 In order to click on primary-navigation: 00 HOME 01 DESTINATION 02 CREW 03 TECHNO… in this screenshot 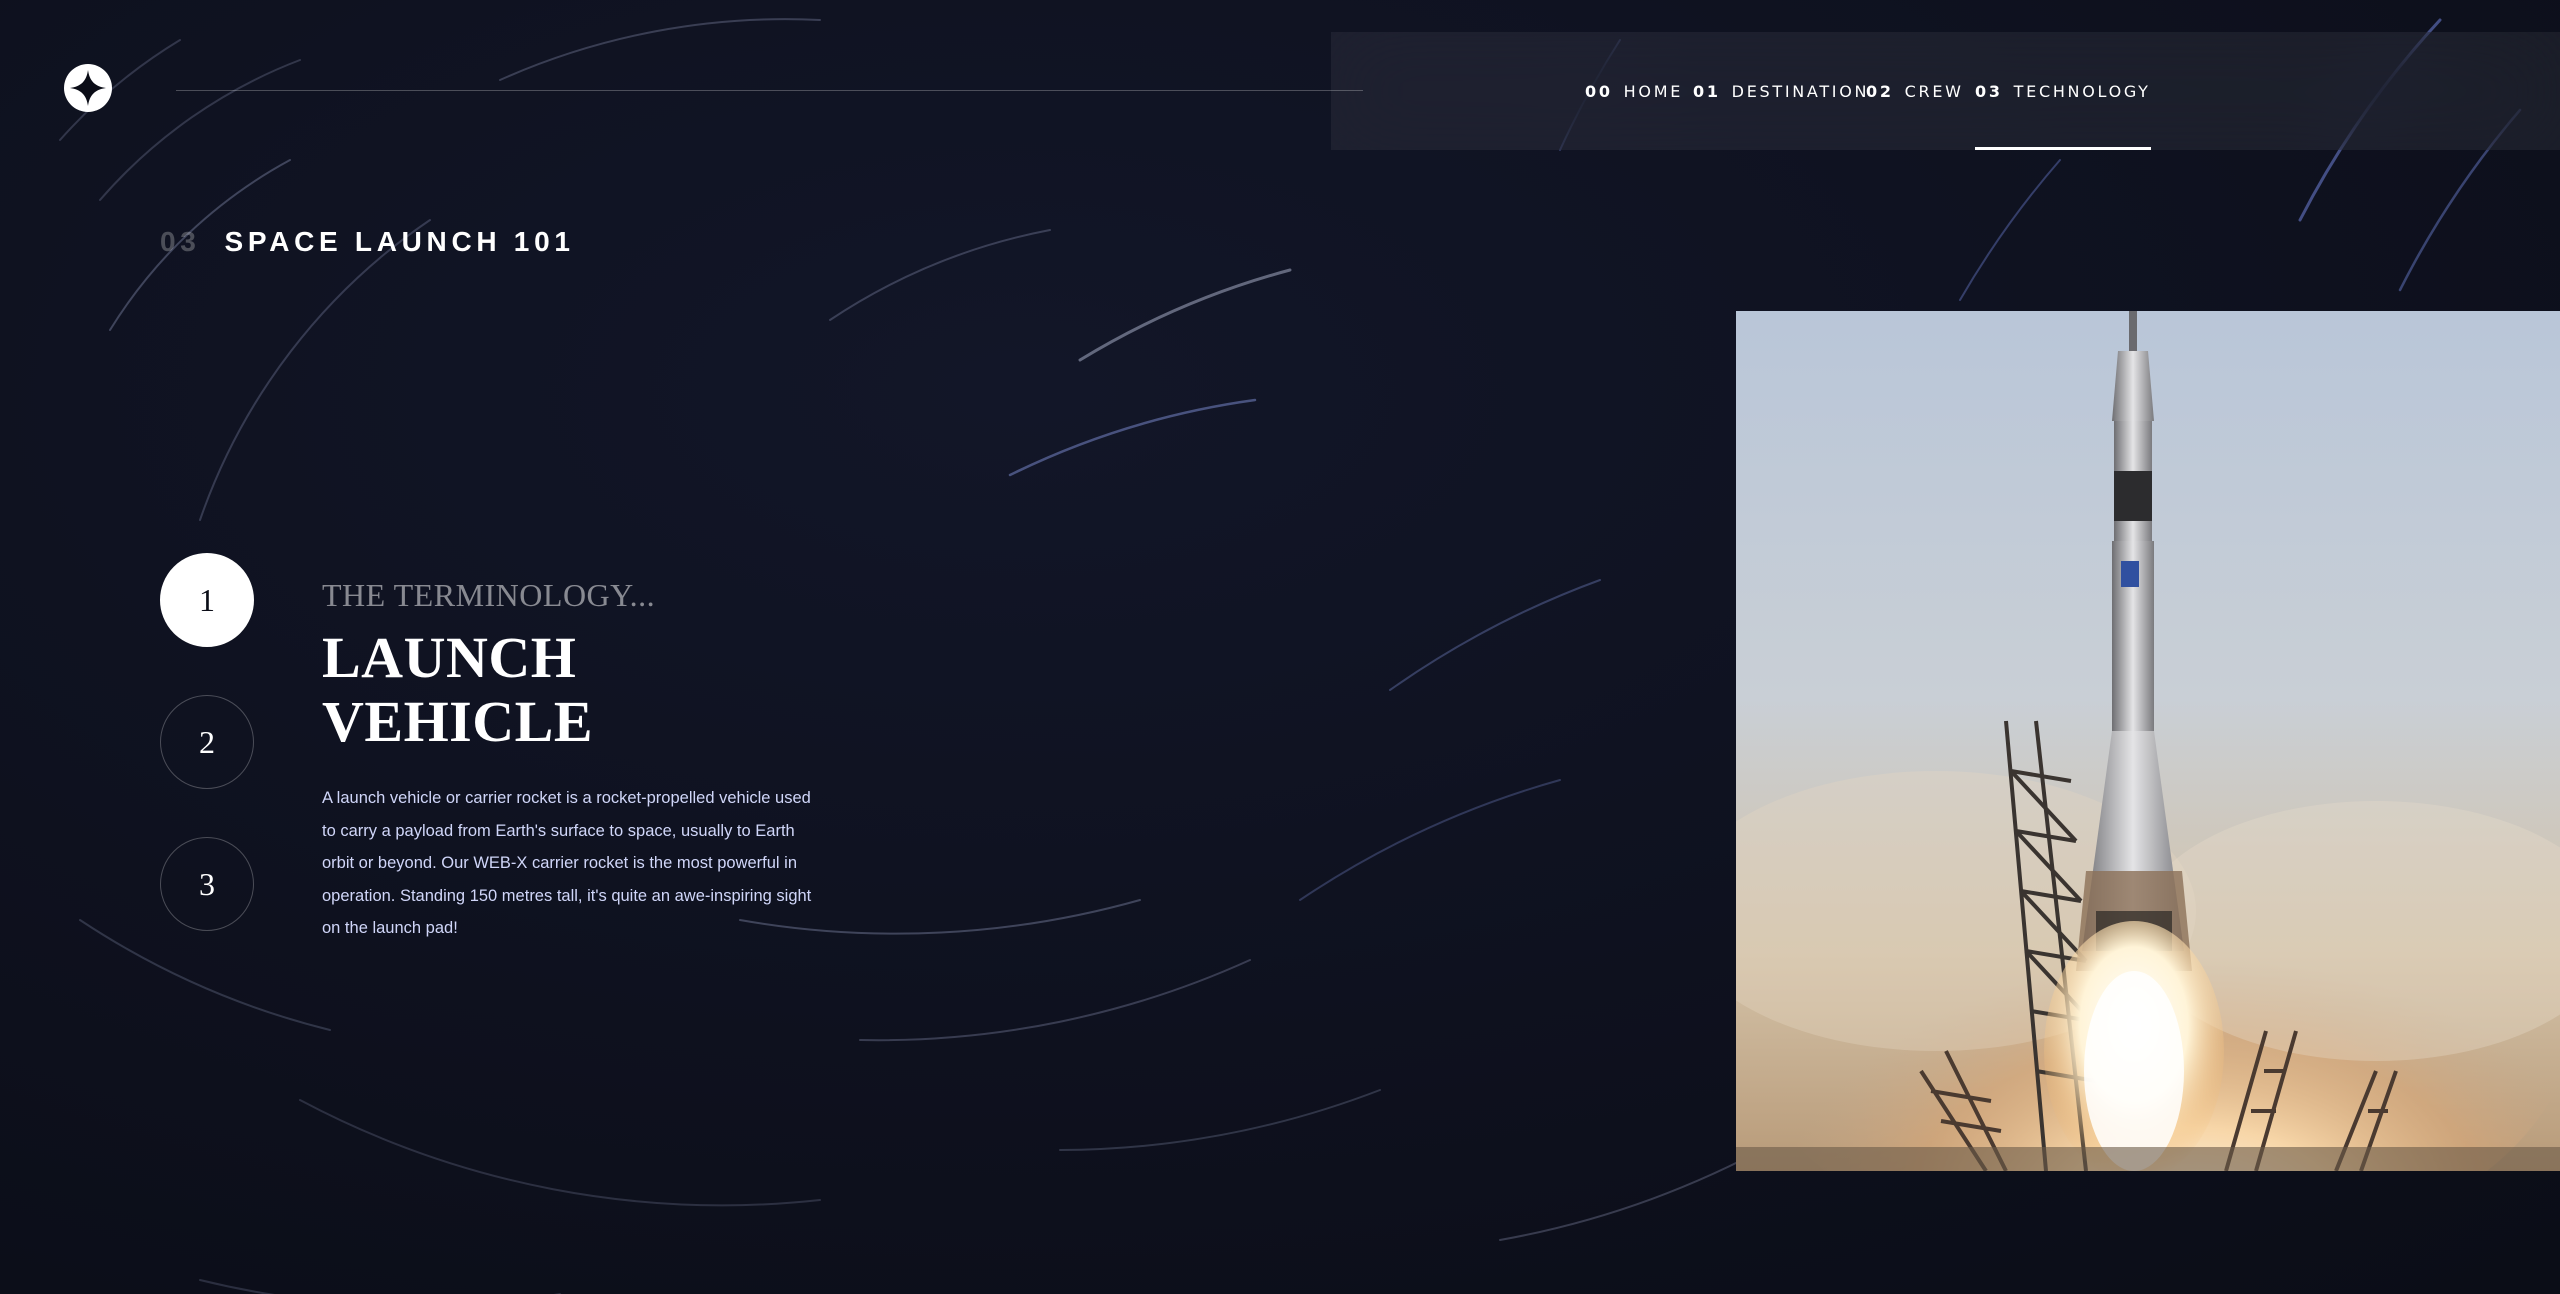, I will do `click(1945, 91)`.